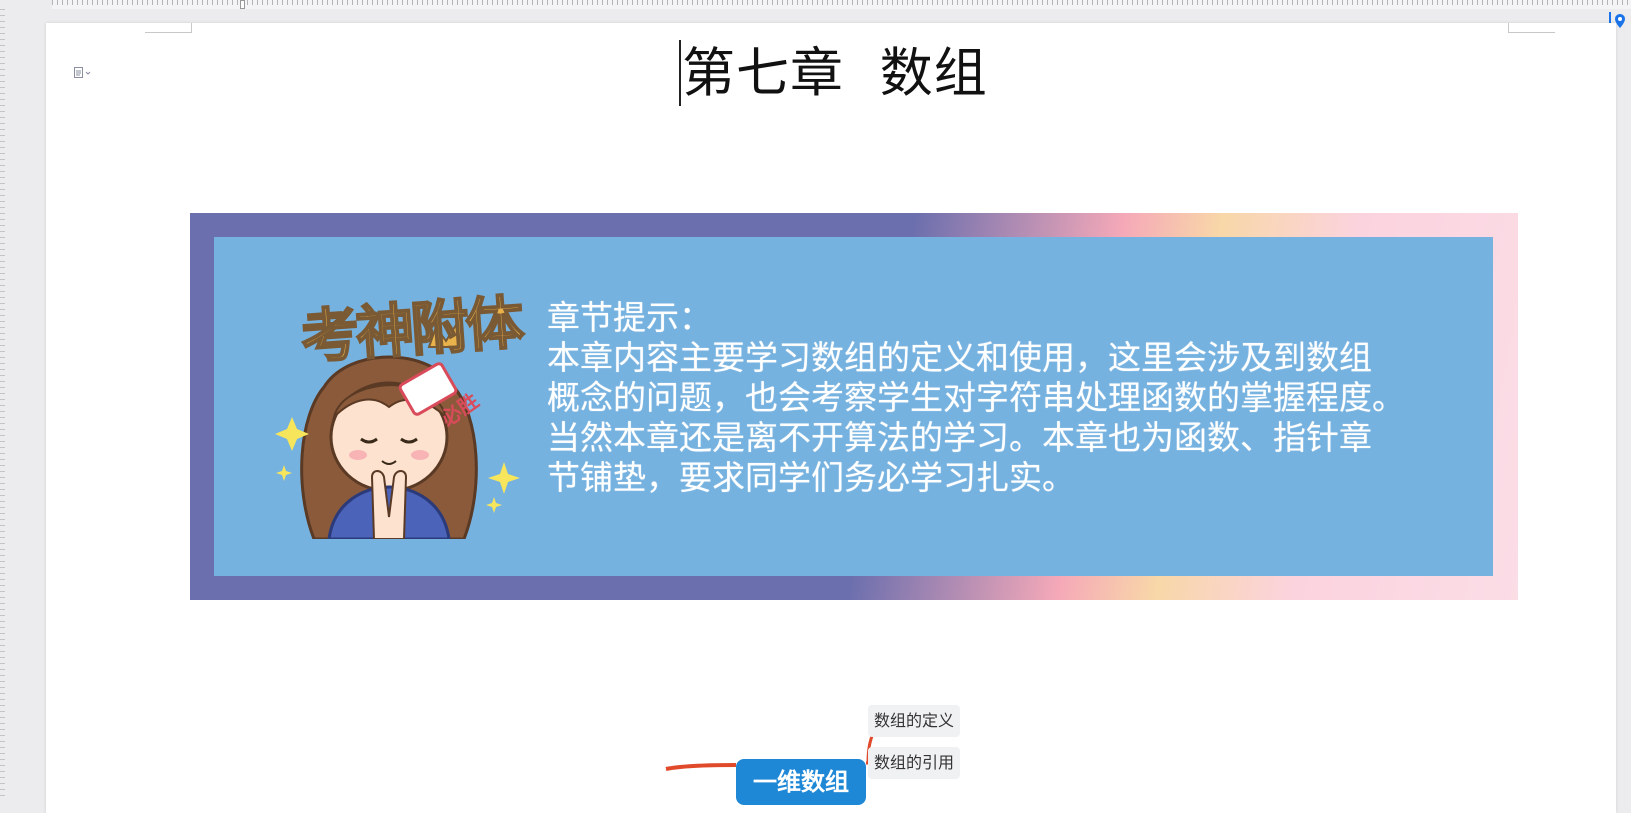 The width and height of the screenshot is (1631, 813). Describe the element at coordinates (841, 4) in the screenshot. I see `horizontal-ruler` at that location.